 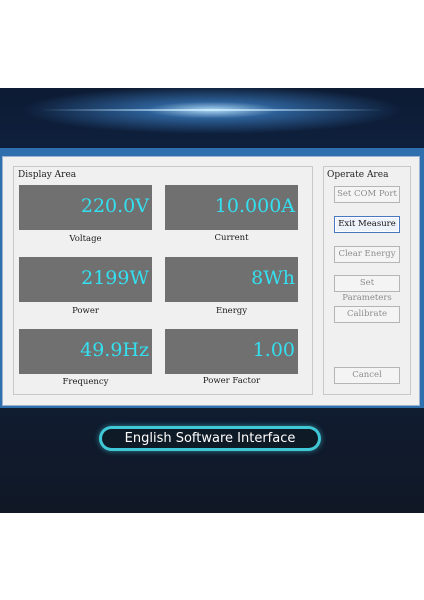 What do you see at coordinates (212, 110) in the screenshot?
I see `light-streak` at bounding box center [212, 110].